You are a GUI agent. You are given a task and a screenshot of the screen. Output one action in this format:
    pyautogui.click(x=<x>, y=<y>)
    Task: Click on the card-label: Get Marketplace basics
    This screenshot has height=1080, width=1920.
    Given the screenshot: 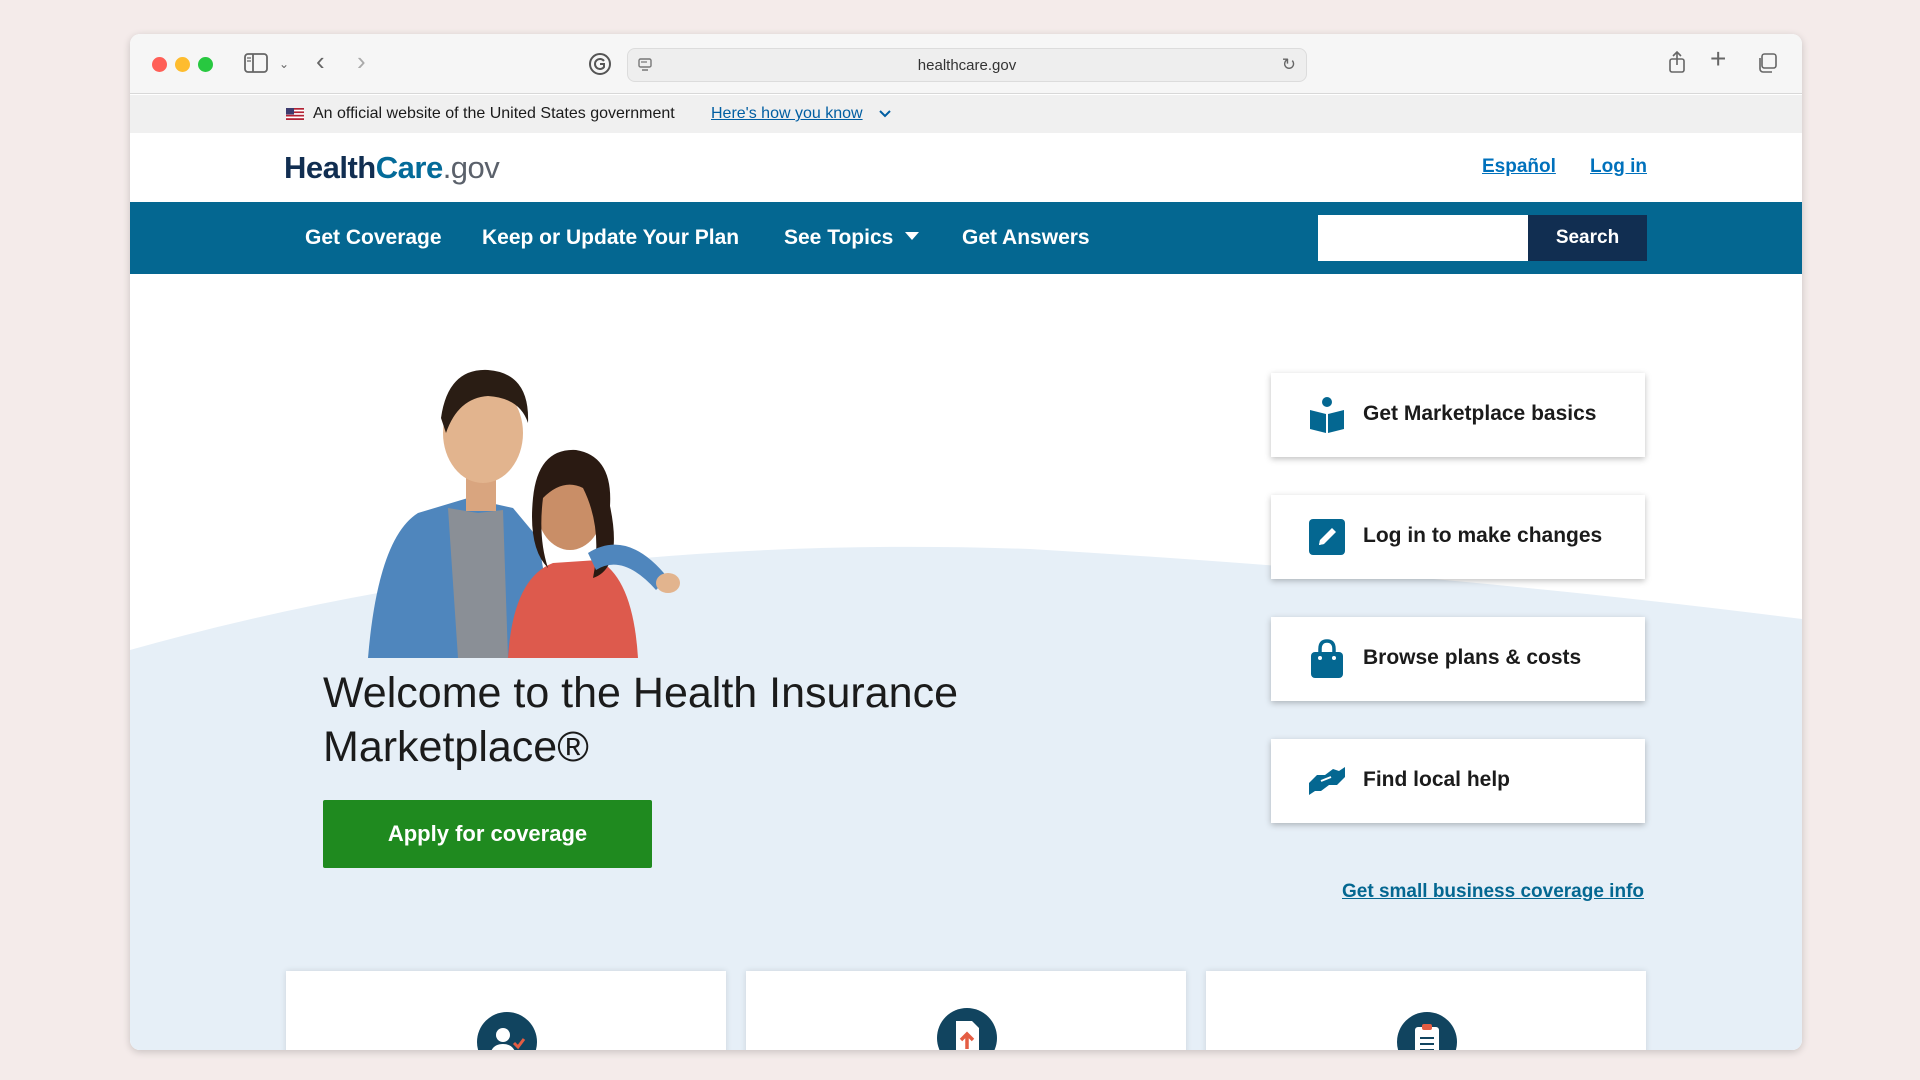 What is the action you would take?
    pyautogui.click(x=1480, y=413)
    